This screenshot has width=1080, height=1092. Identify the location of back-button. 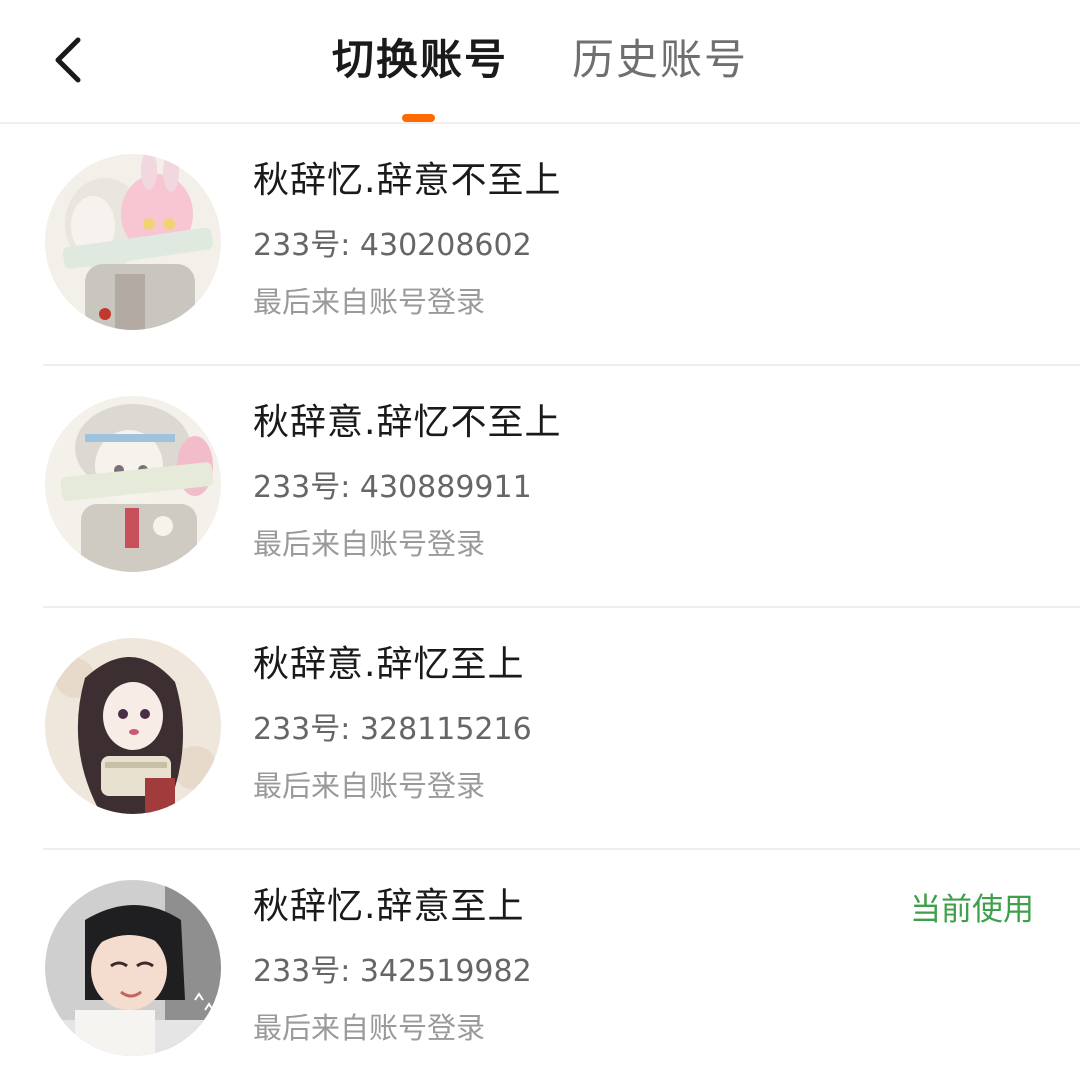
(68, 60).